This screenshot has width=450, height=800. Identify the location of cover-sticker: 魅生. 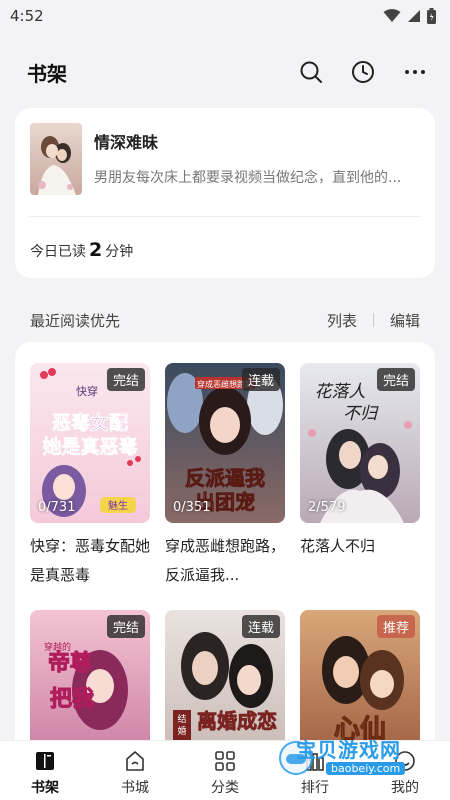
(118, 505).